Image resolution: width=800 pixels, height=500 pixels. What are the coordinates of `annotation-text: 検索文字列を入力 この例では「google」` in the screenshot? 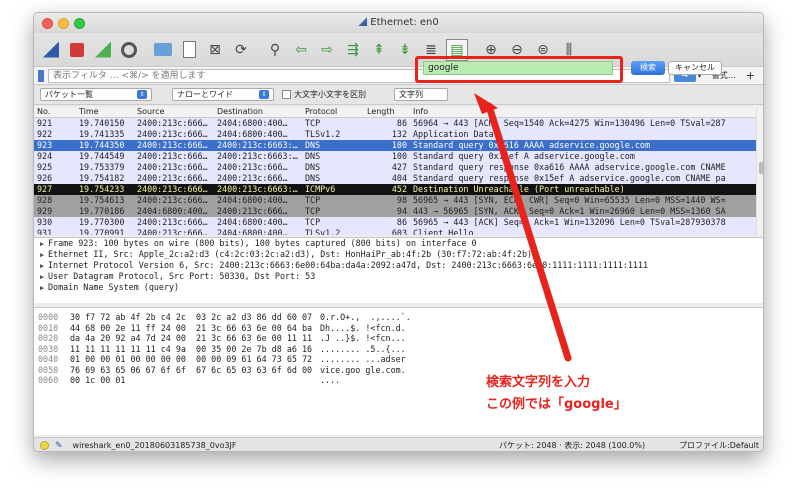 It's located at (556, 394).